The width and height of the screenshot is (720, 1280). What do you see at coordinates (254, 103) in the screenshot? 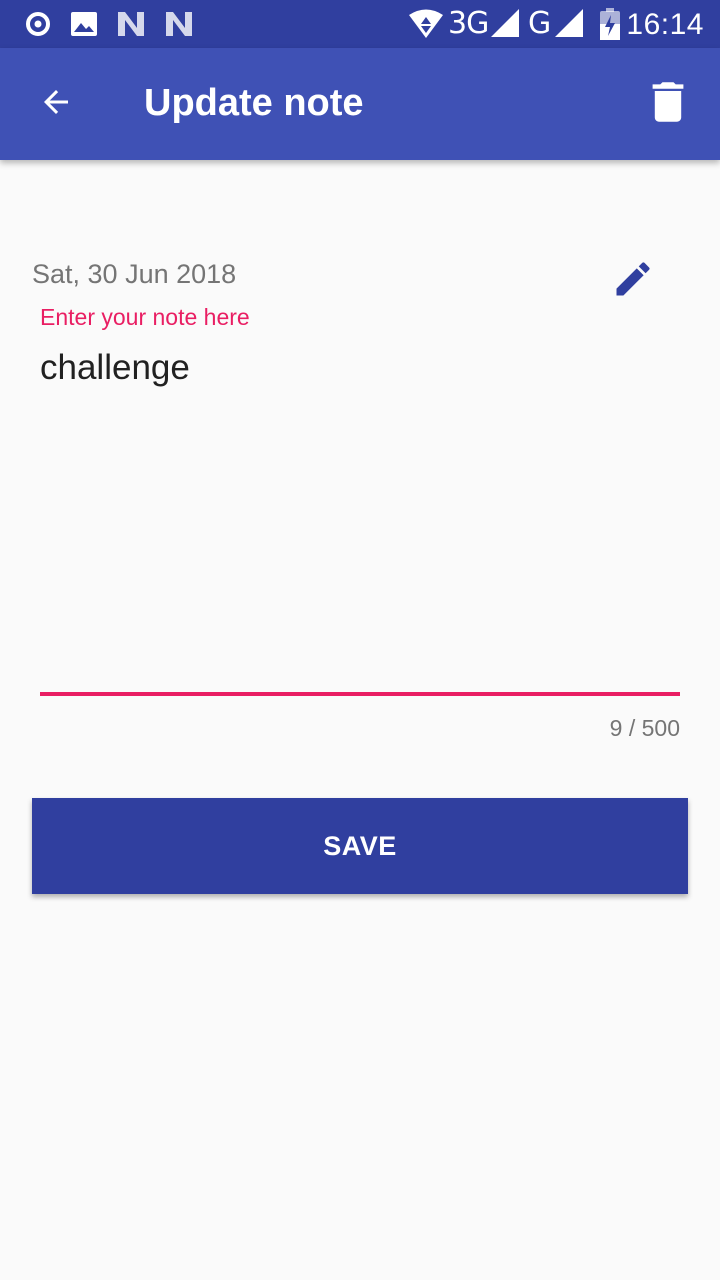
I see `page-title: Update note` at bounding box center [254, 103].